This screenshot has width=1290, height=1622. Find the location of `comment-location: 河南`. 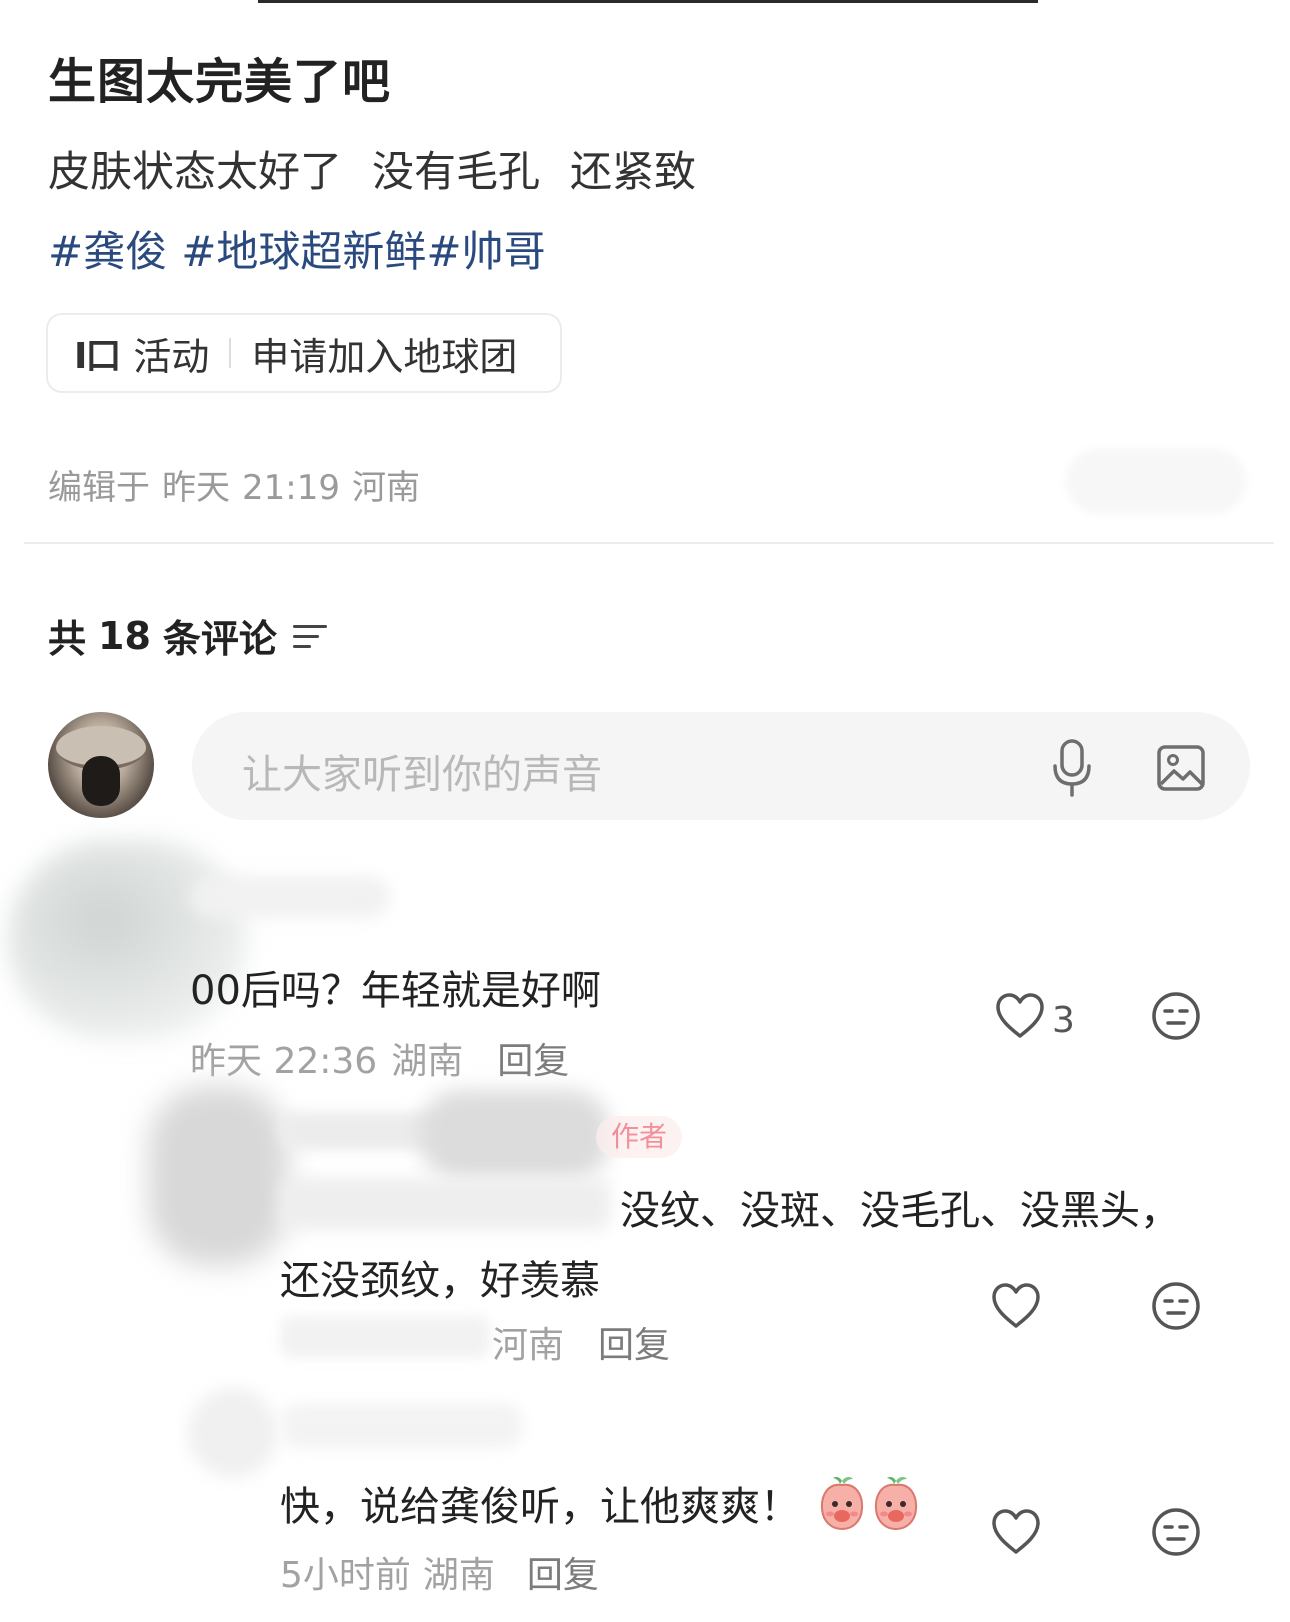

comment-location: 河南 is located at coordinates (528, 1345).